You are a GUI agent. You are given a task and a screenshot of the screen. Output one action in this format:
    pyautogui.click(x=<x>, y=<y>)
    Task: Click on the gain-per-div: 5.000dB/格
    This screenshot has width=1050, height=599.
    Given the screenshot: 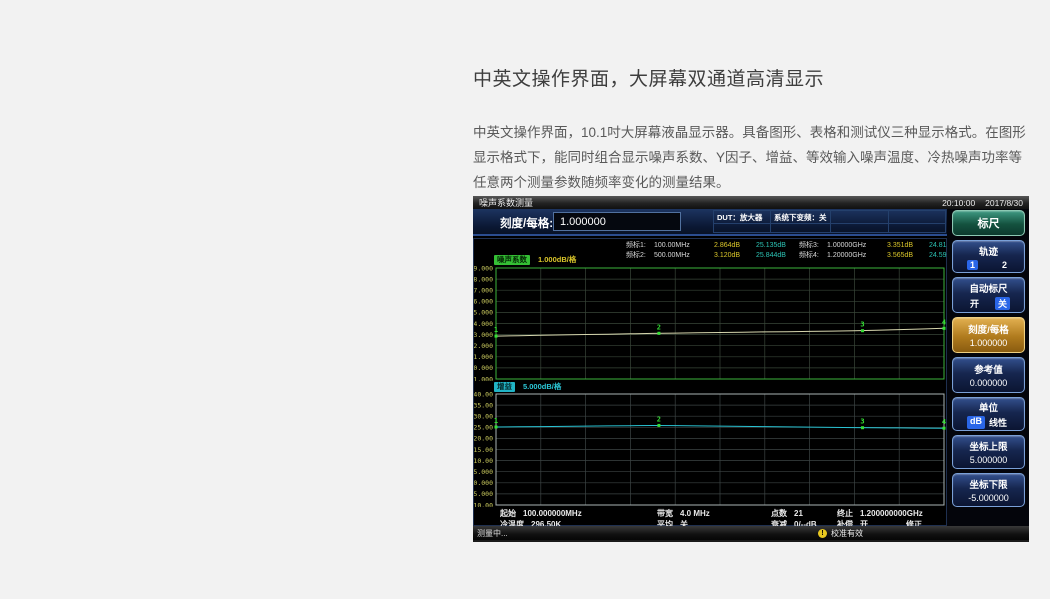 What is the action you would take?
    pyautogui.click(x=542, y=386)
    